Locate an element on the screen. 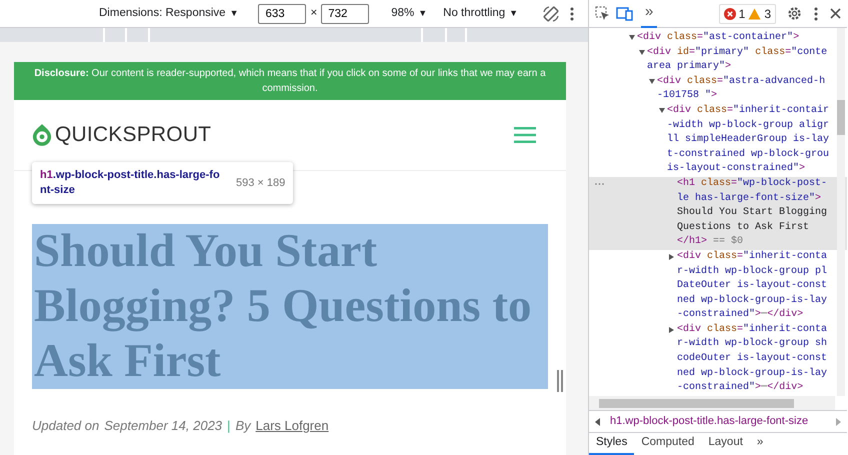 This screenshot has height=455, width=848. dom-node: <div class="inherit-conta r-width wp-block-group sh codeOuter is-layout-const ned wp-block-group-is-lay -constrained">⋯</div> is located at coordinates (718, 359).